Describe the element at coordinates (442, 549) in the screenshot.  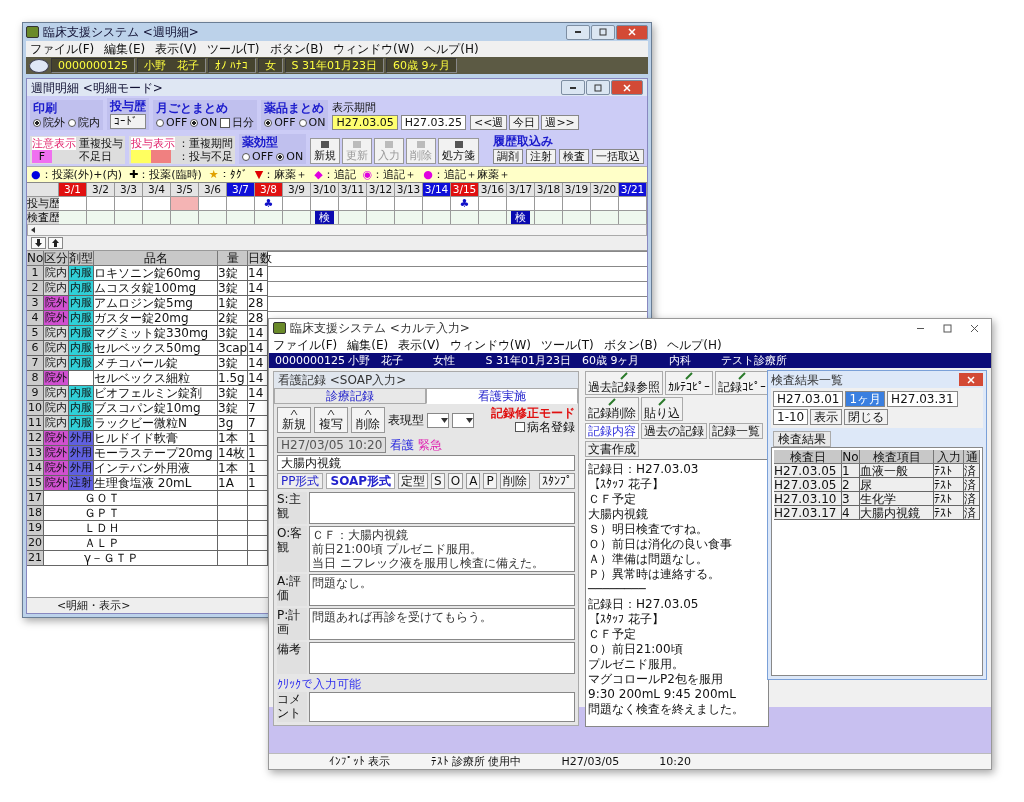
I see `text-area: ＣＦ：大腸内視鏡 前日21:00頃 プルゼニド服用。 当日 ニフレック液を服用し検査に備えた。` at that location.